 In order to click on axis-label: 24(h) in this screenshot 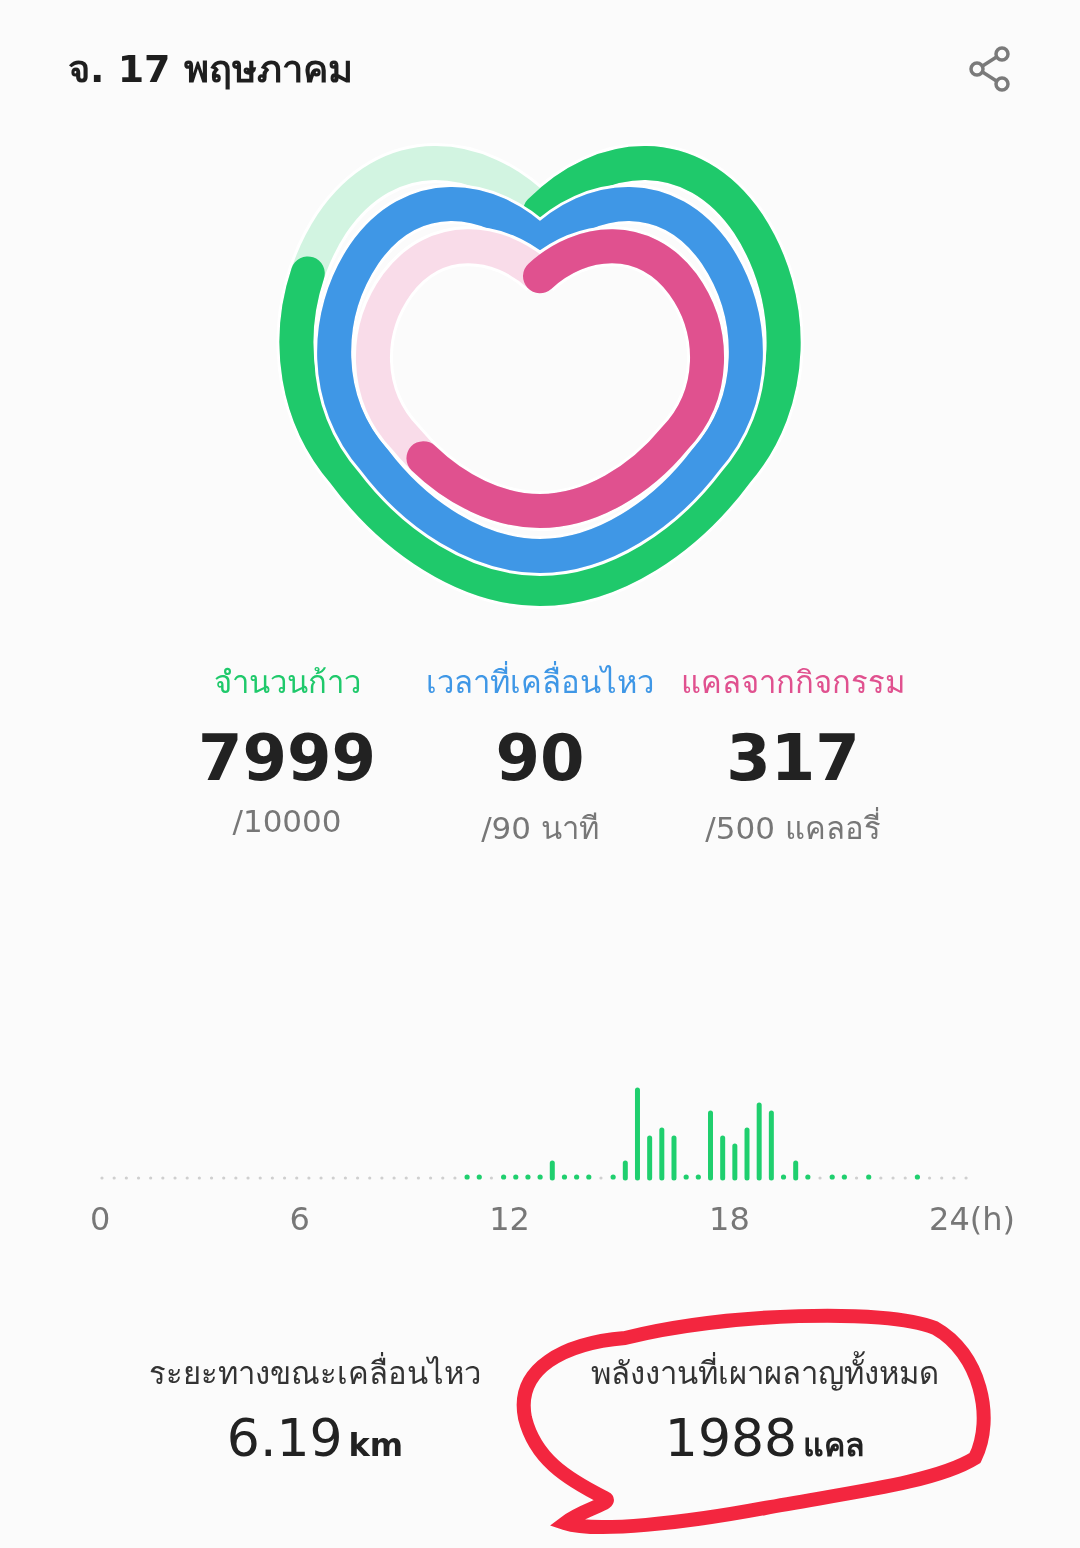, I will do `click(972, 1219)`.